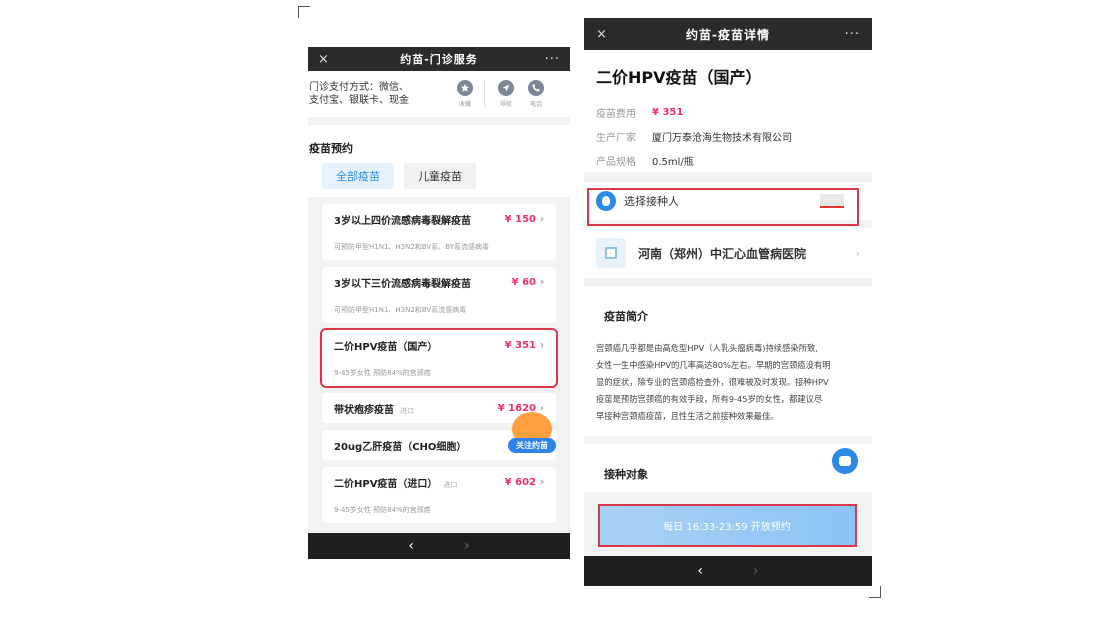 The image size is (1098, 618). I want to click on vaccine-name: 3岁以下三价流感病毒裂解疫苗, so click(402, 284).